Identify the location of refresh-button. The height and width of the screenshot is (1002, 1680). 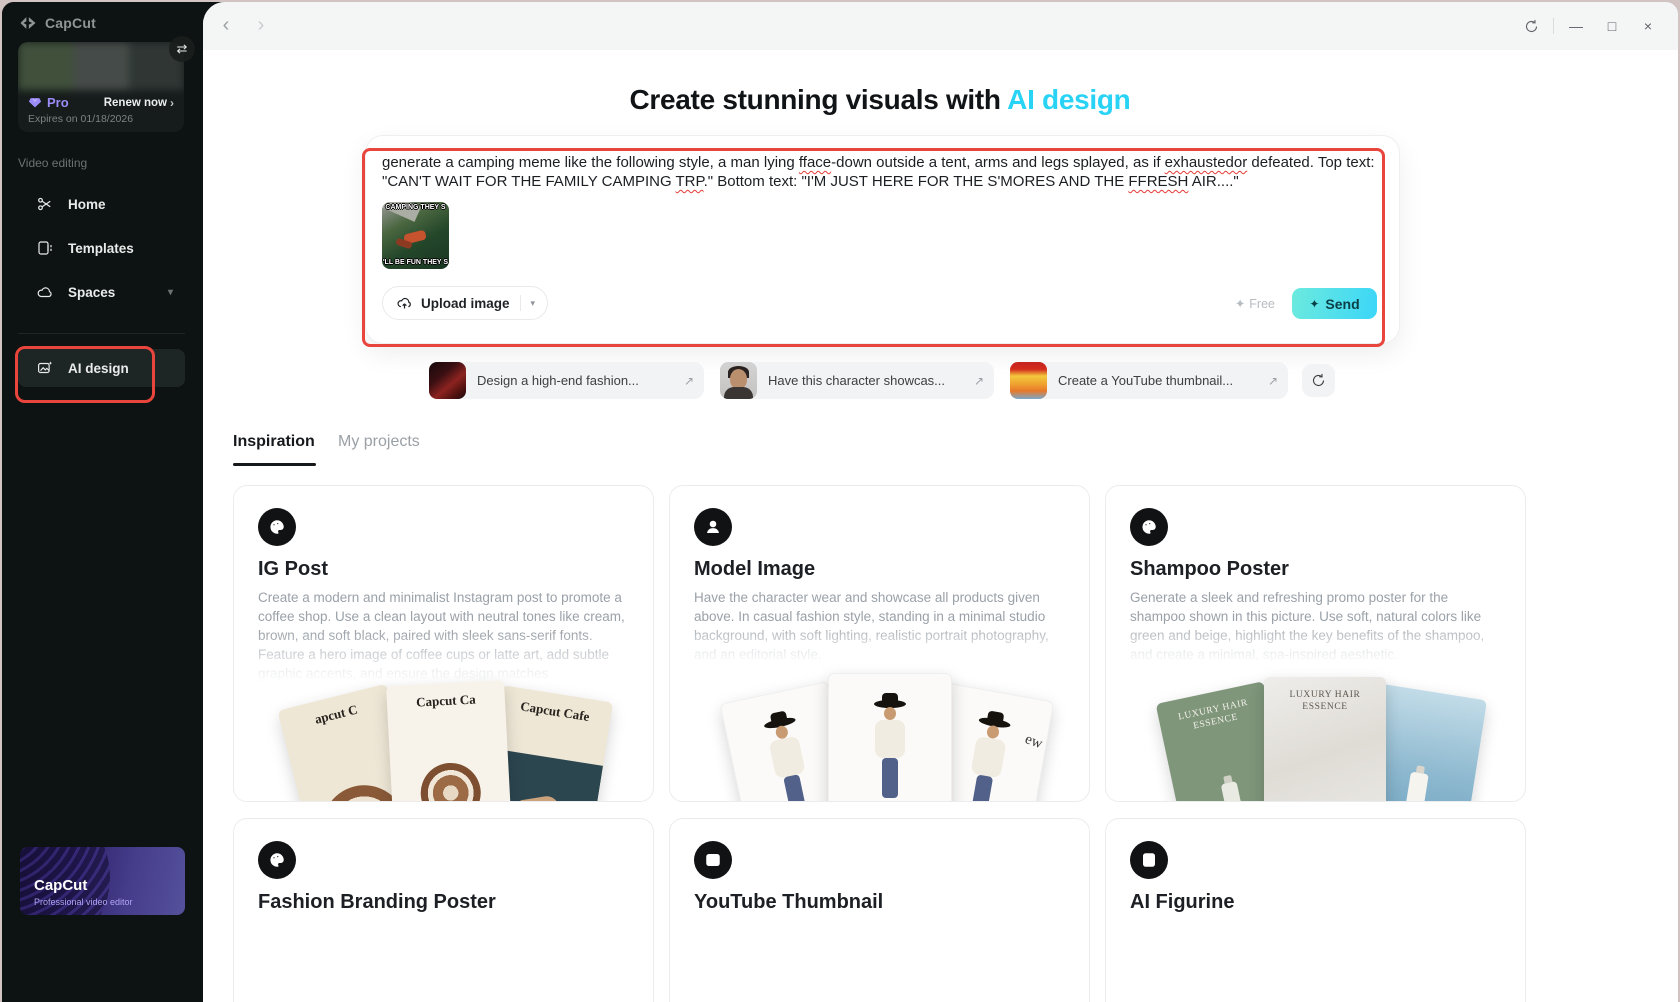
(1531, 26).